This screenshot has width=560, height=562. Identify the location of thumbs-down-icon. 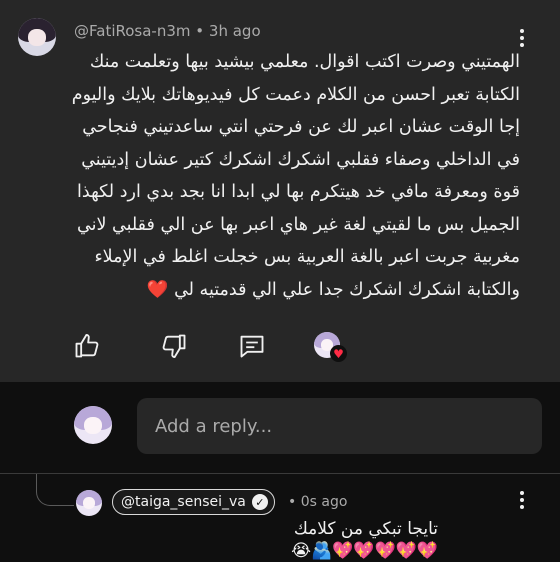
(174, 346).